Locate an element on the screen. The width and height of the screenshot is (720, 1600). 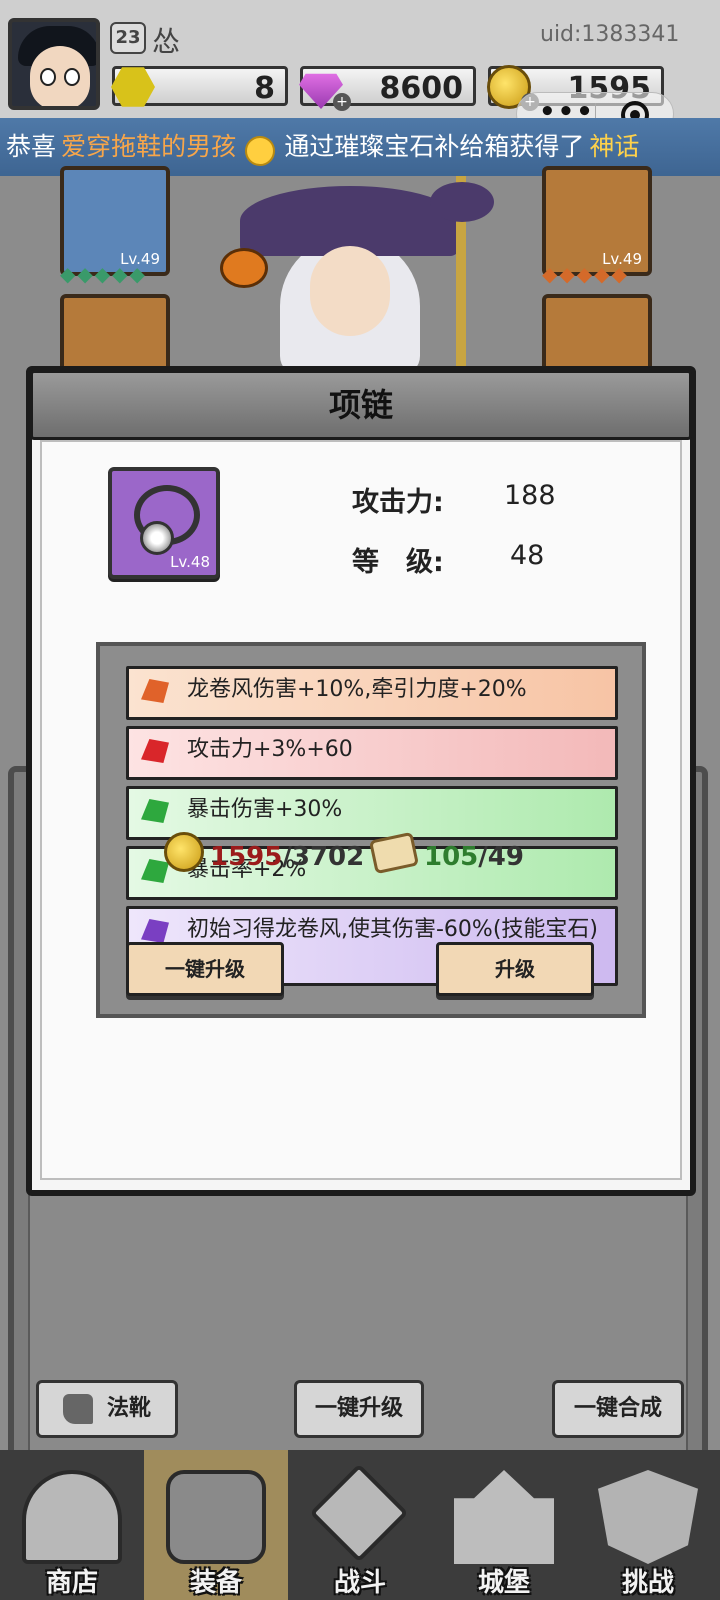
hex-currency-icon is located at coordinates (133, 87).